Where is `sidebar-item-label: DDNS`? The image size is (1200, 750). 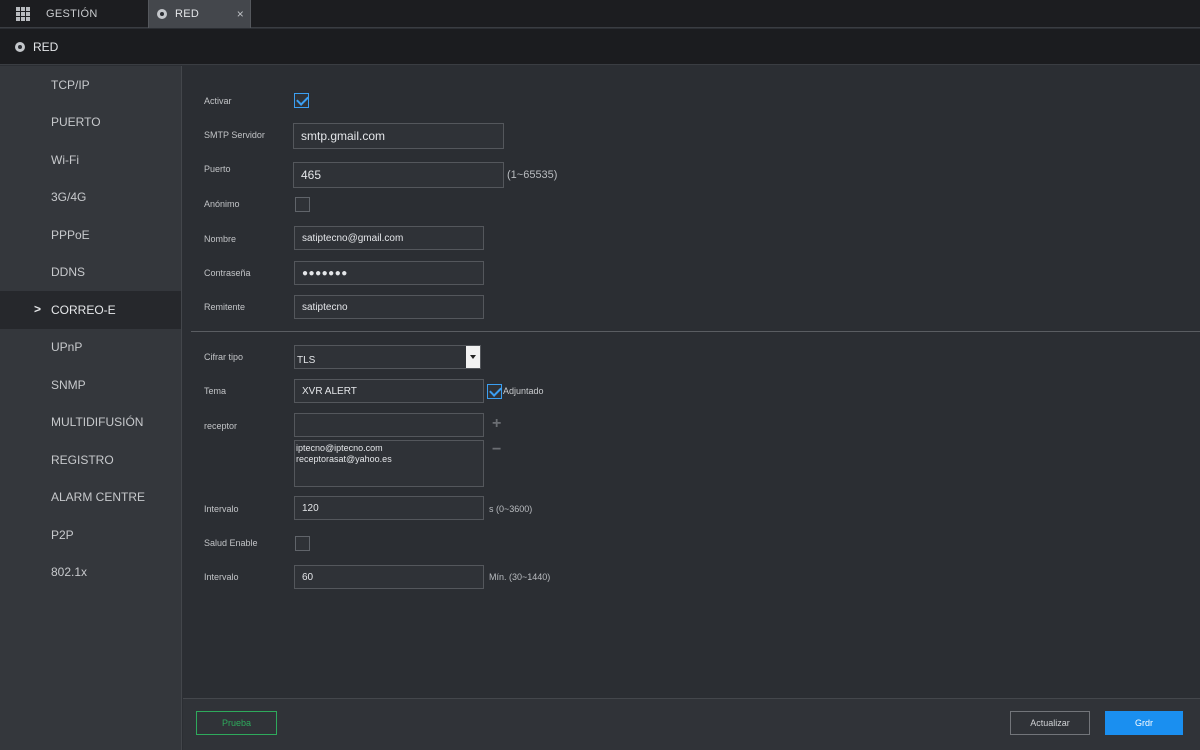 sidebar-item-label: DDNS is located at coordinates (68, 272).